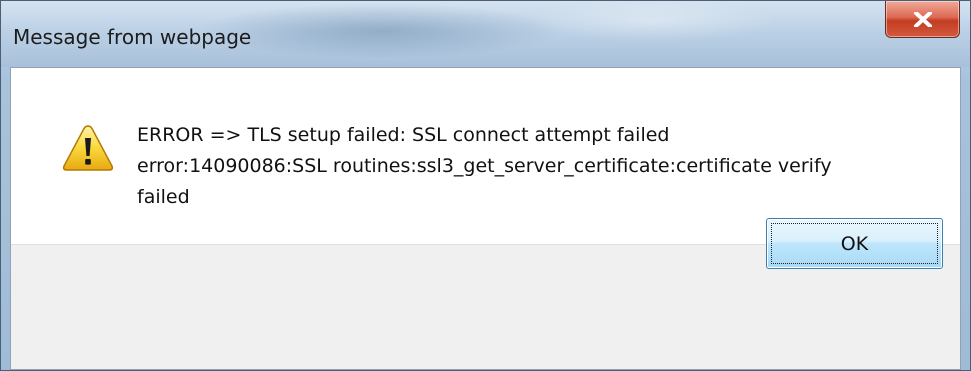 The image size is (971, 371). I want to click on warning-icon, so click(88, 148).